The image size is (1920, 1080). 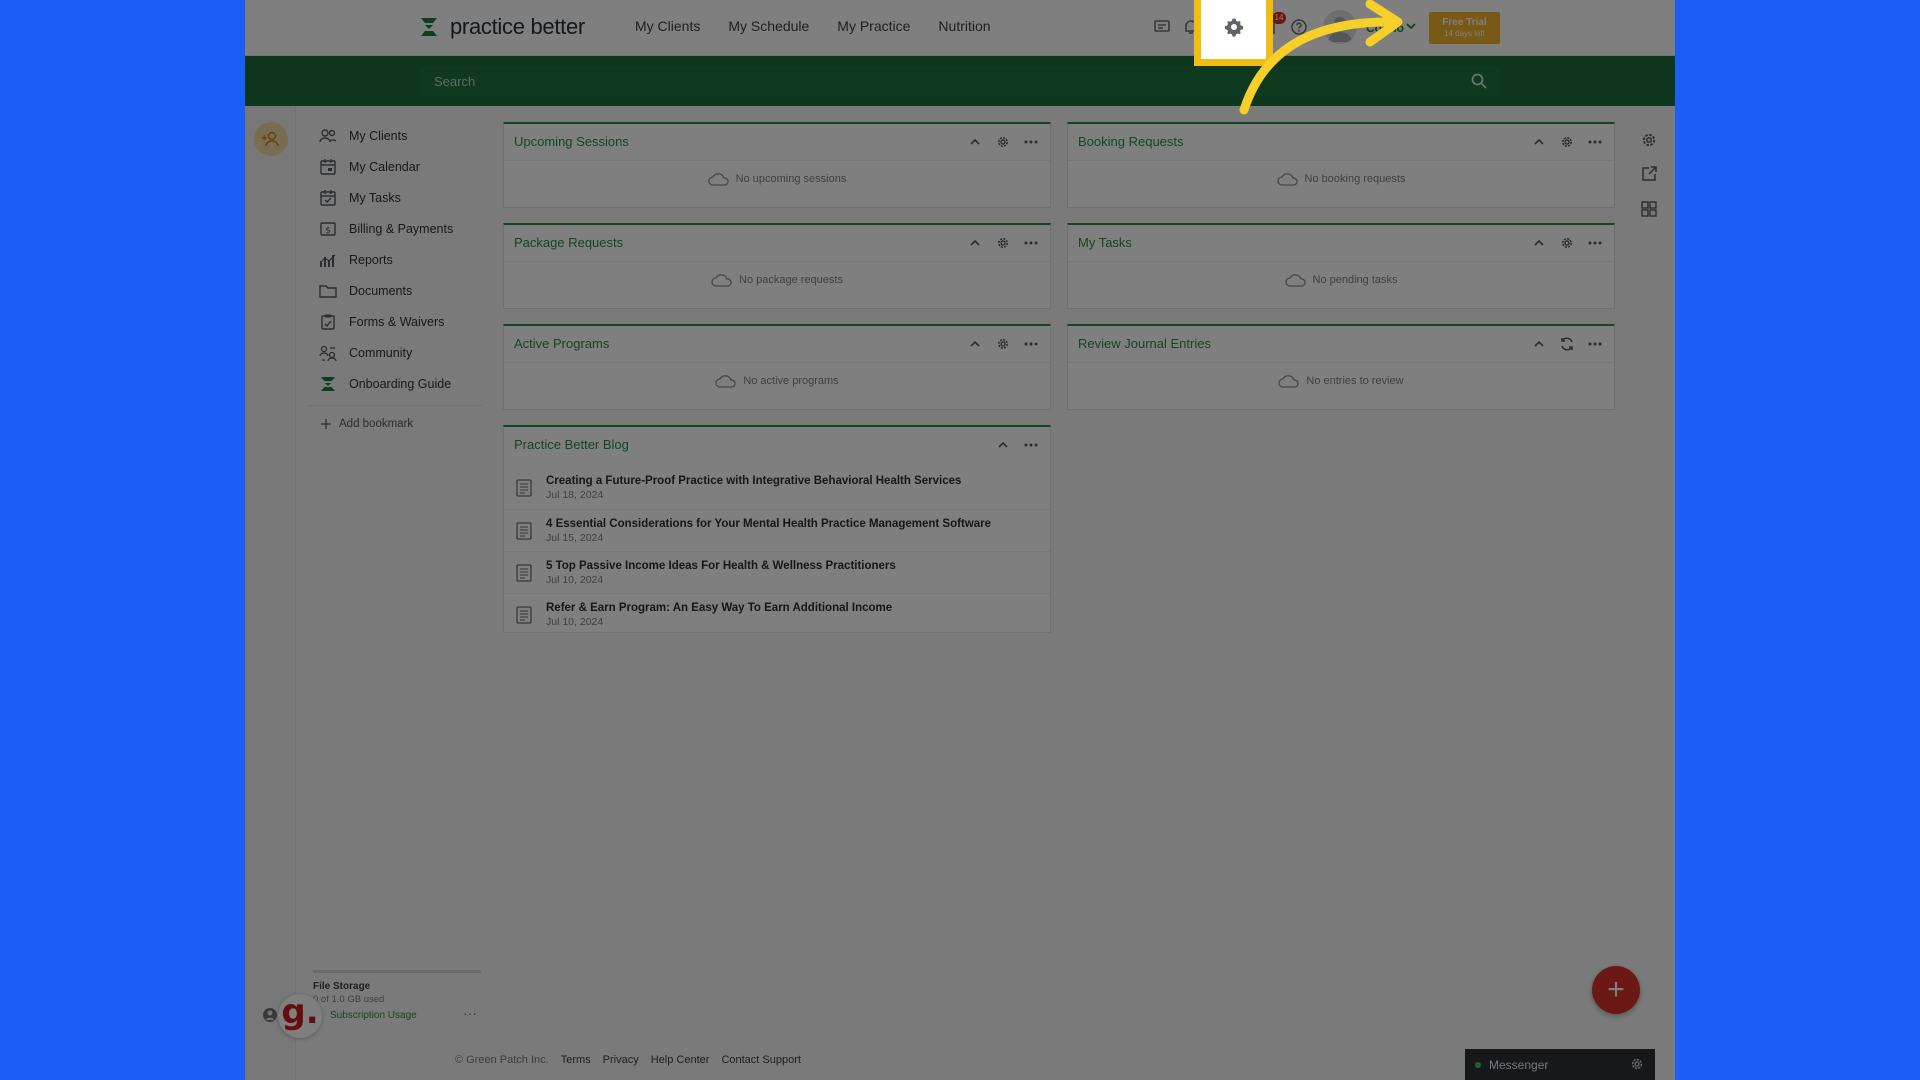 What do you see at coordinates (270, 1015) in the screenshot?
I see `account-icon` at bounding box center [270, 1015].